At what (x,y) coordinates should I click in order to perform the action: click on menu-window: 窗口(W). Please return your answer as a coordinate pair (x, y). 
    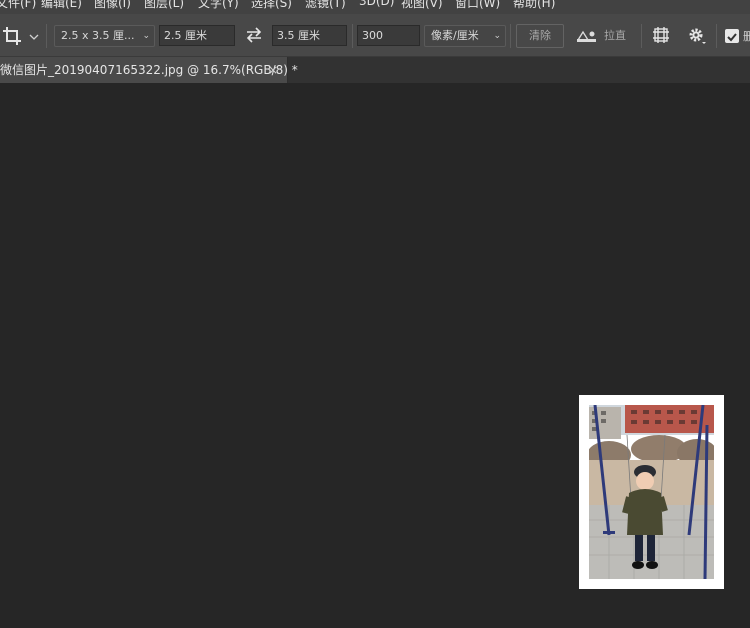
    Looking at the image, I should click on (477, 5).